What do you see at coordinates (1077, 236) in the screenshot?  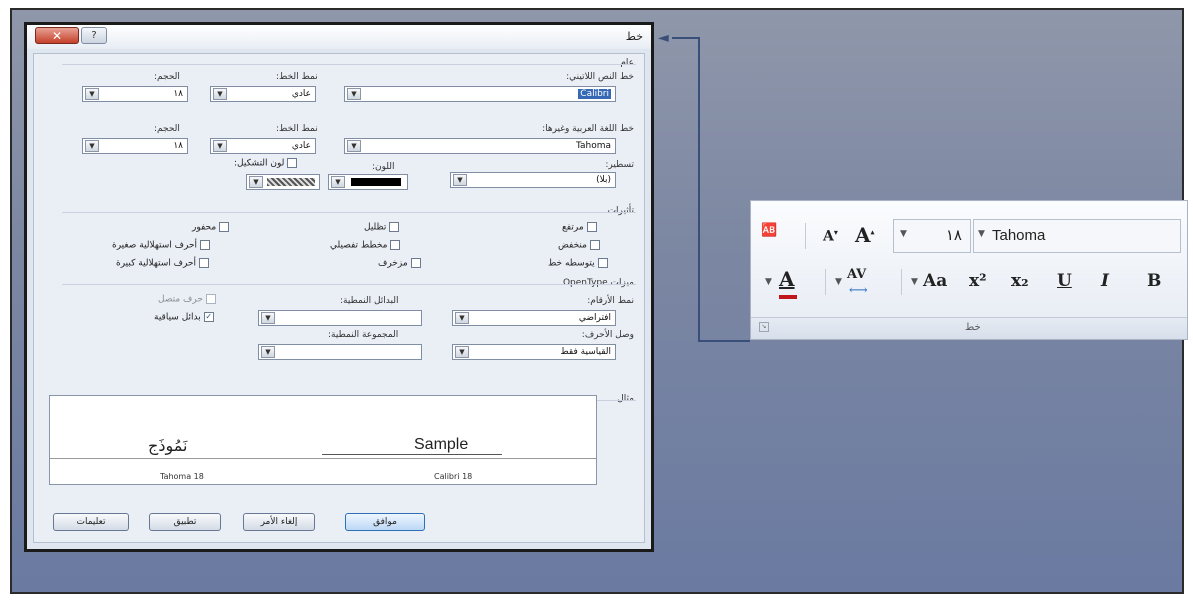 I see `font-name-combo: ▼ Tahoma` at bounding box center [1077, 236].